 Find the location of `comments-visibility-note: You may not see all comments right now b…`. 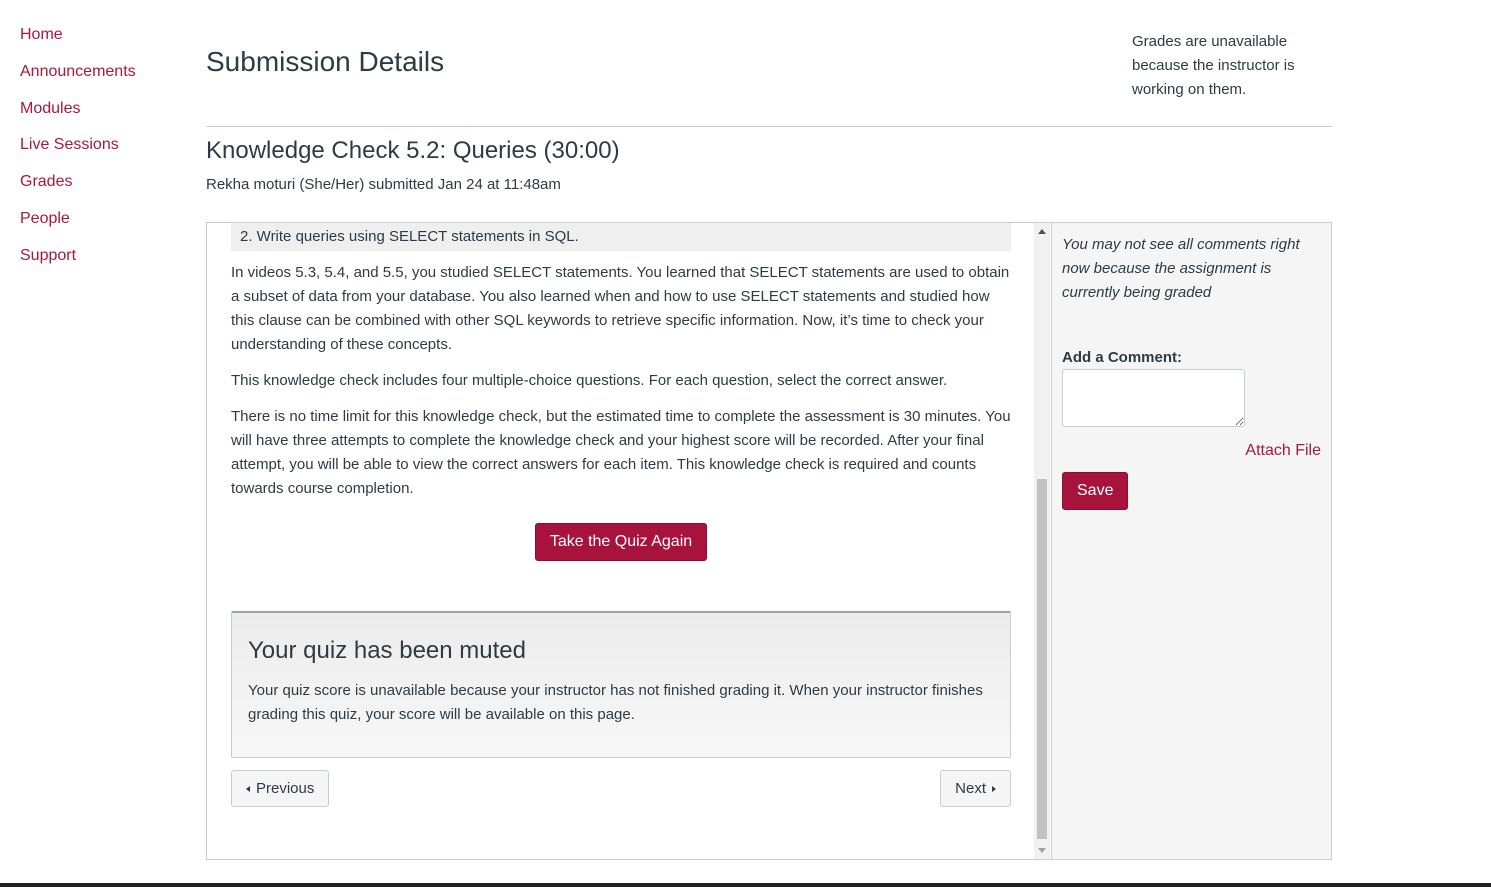

comments-visibility-note: You may not see all comments right now b… is located at coordinates (1181, 268).